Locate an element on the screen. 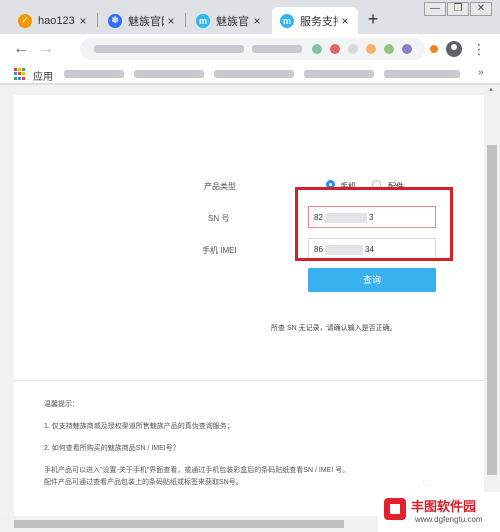  query-button: 查询 is located at coordinates (372, 280).